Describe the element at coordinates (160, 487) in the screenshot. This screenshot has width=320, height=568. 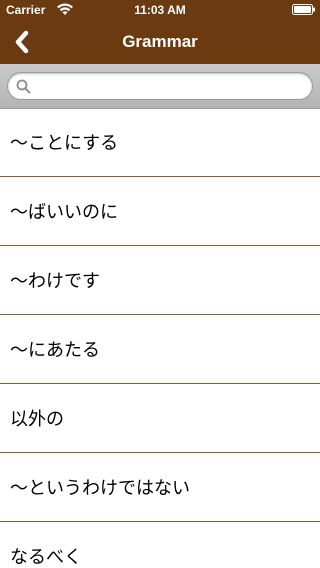
I see `list-item: 〜というわけではない` at that location.